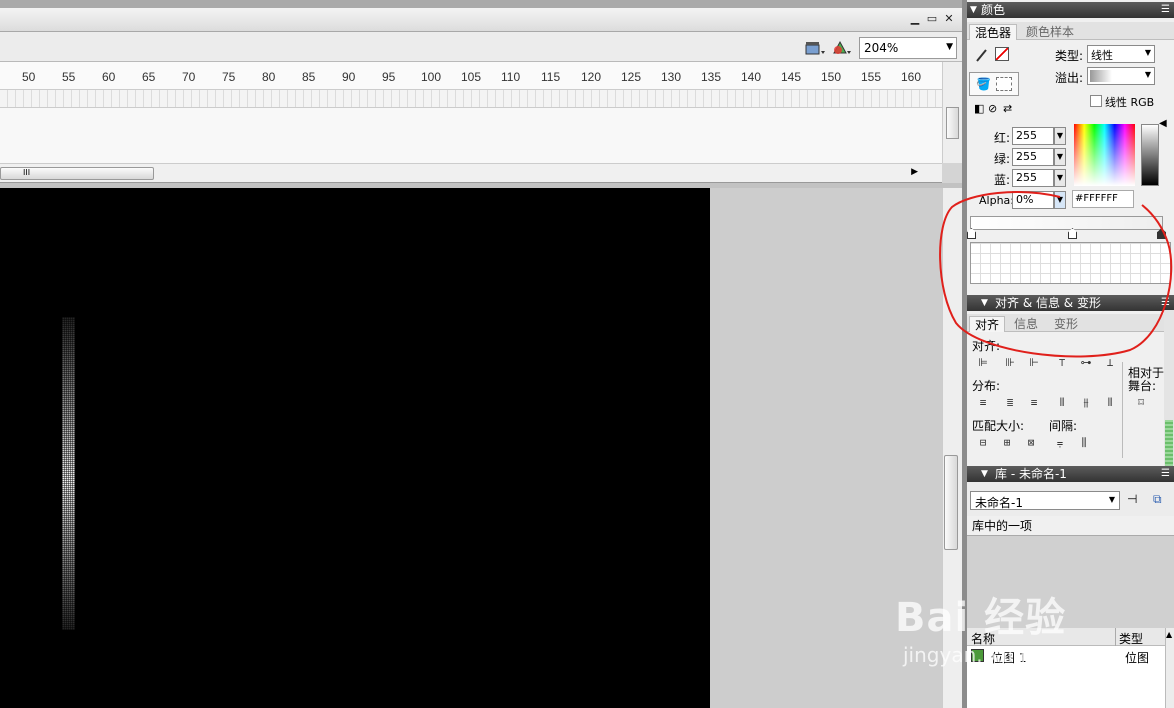  What do you see at coordinates (1010, 363) in the screenshot?
I see `align-horizontal-center-icon: ⊪` at bounding box center [1010, 363].